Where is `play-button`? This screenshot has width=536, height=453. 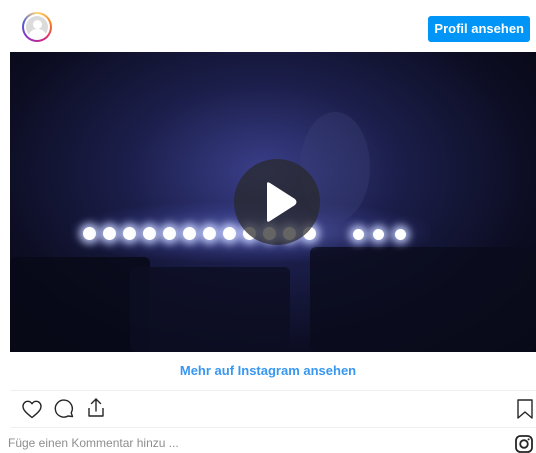 play-button is located at coordinates (277, 202).